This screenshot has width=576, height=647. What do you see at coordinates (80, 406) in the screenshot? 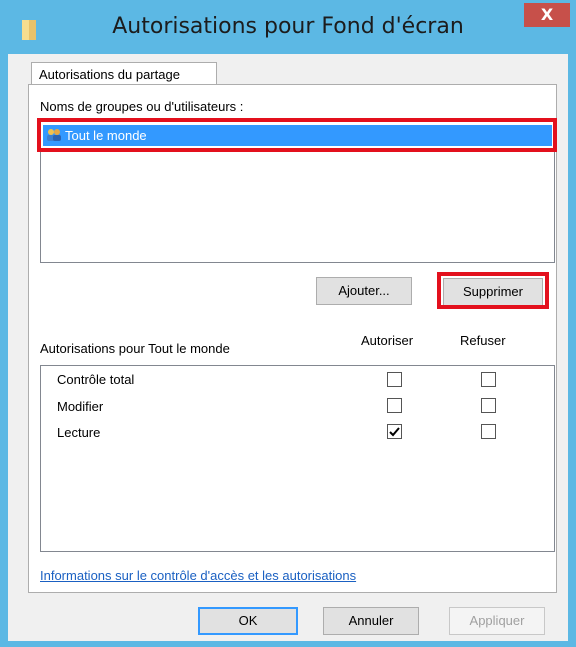
I see `permission-row-modify: Modifier` at bounding box center [80, 406].